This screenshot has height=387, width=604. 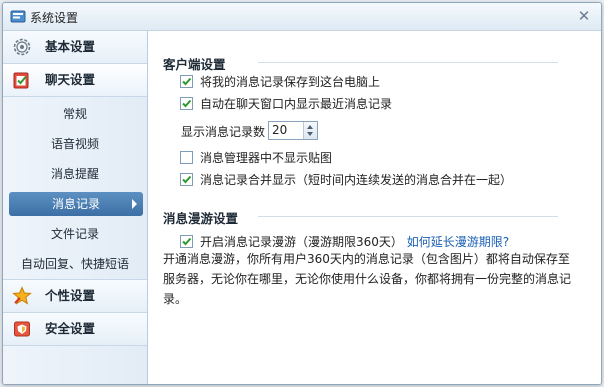 What do you see at coordinates (75, 174) in the screenshot?
I see `sidebar-item-notifications: 消息提醒` at bounding box center [75, 174].